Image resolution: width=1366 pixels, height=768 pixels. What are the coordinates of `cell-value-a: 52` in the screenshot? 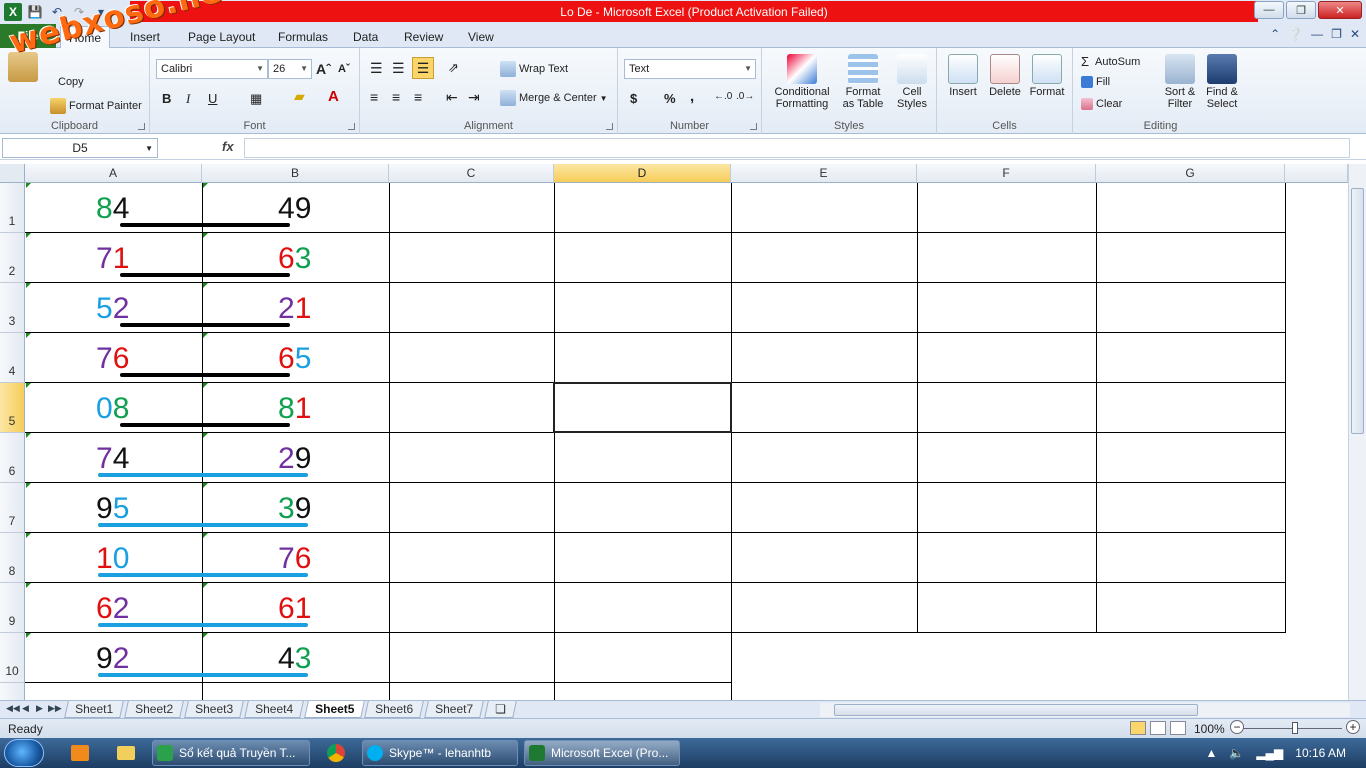 It's located at (112, 309).